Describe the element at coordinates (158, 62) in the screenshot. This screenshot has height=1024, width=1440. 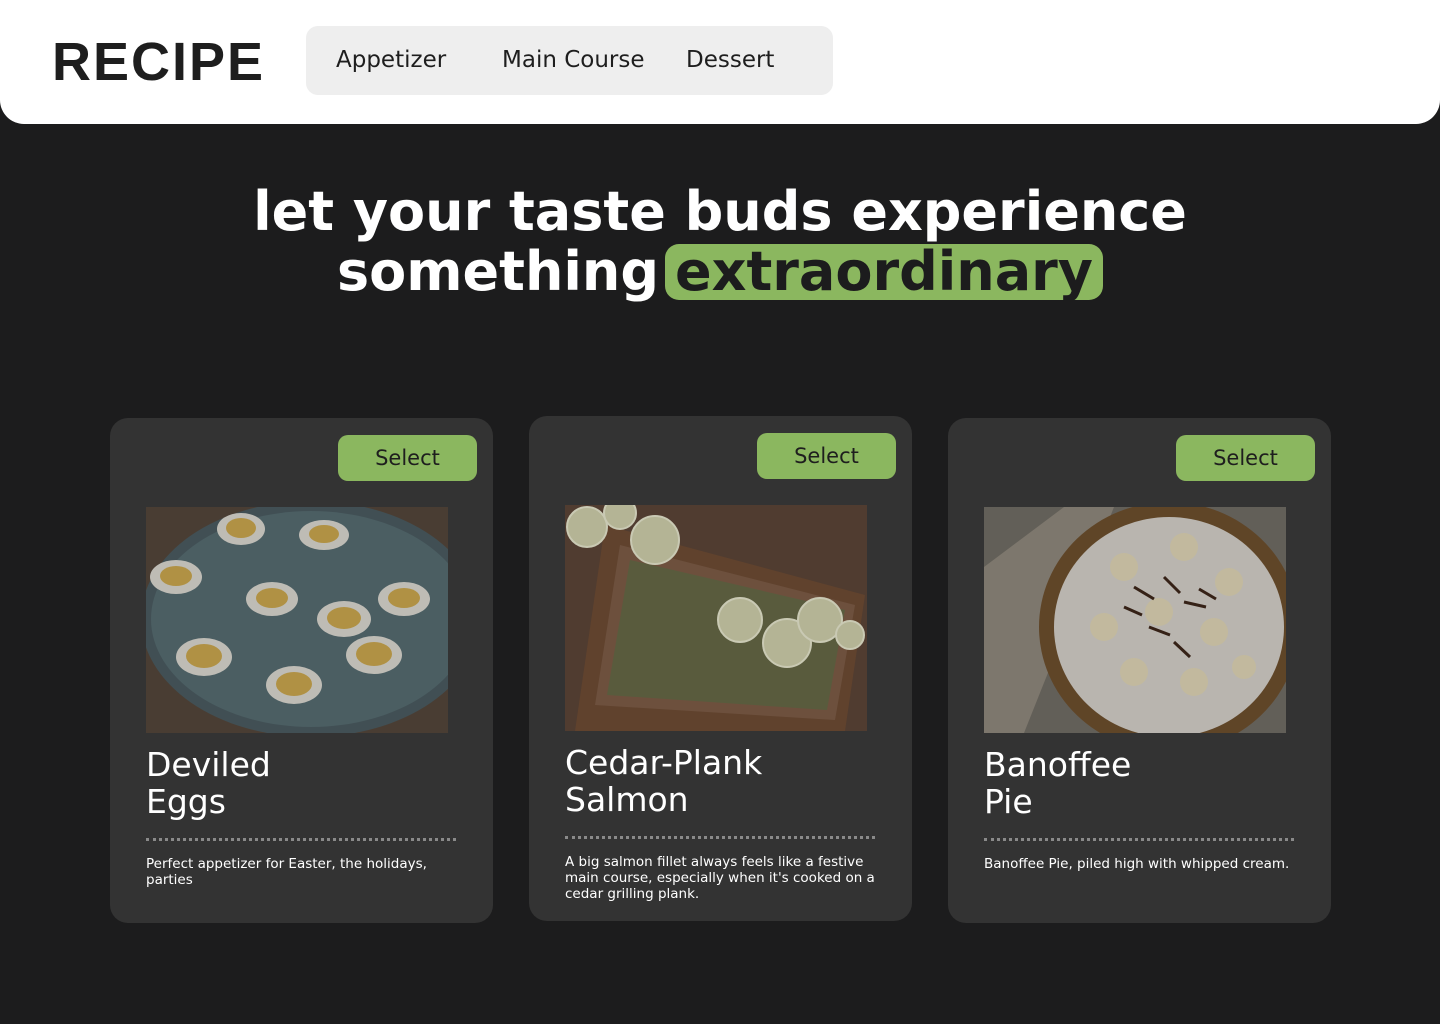
I see `logo: RECIPE` at that location.